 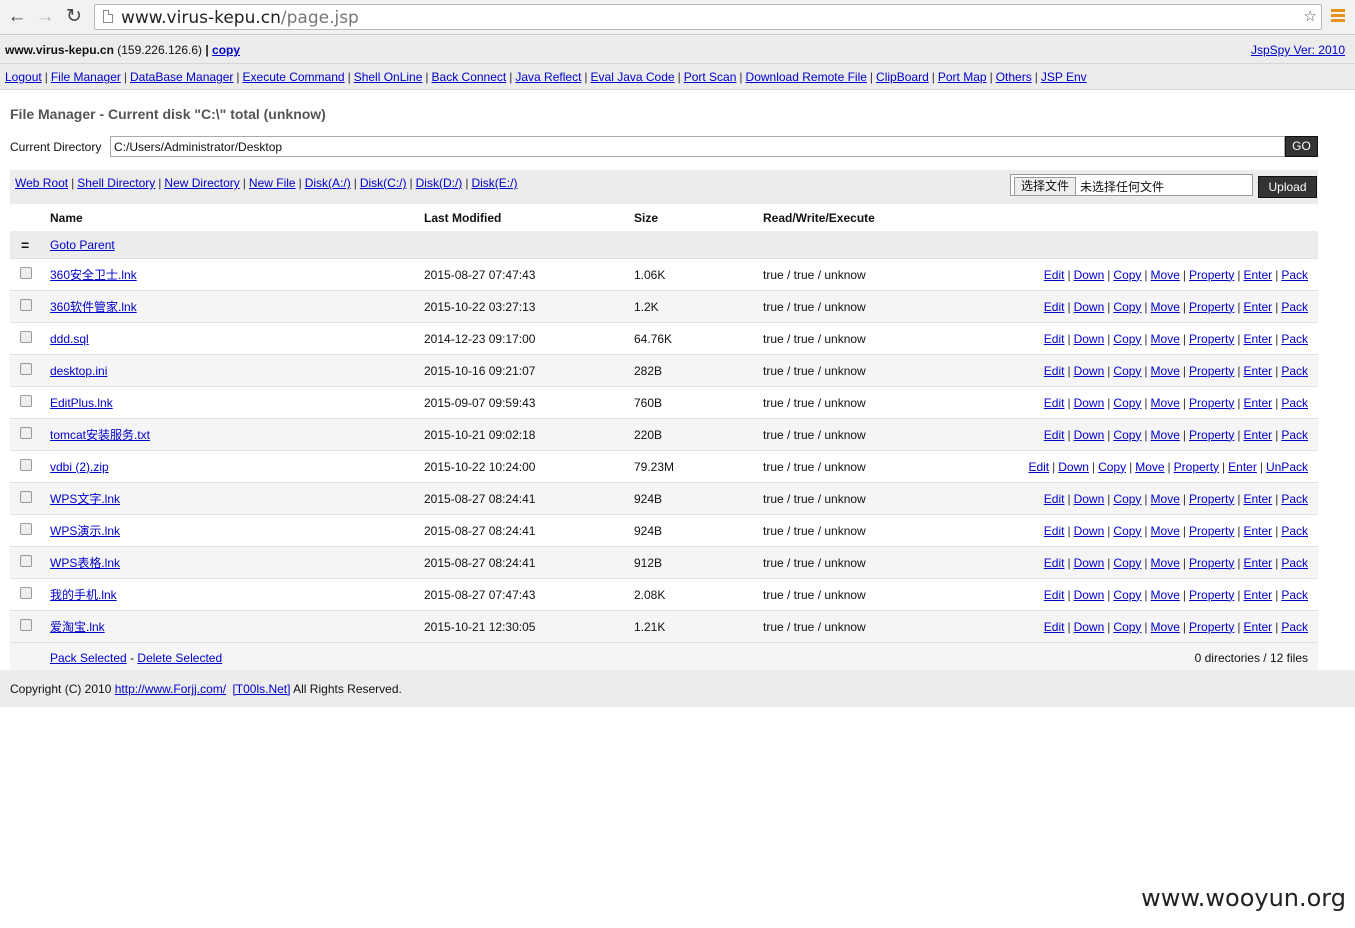 What do you see at coordinates (439, 183) in the screenshot?
I see `tool-link-disk-d-: Disk(D:/)` at bounding box center [439, 183].